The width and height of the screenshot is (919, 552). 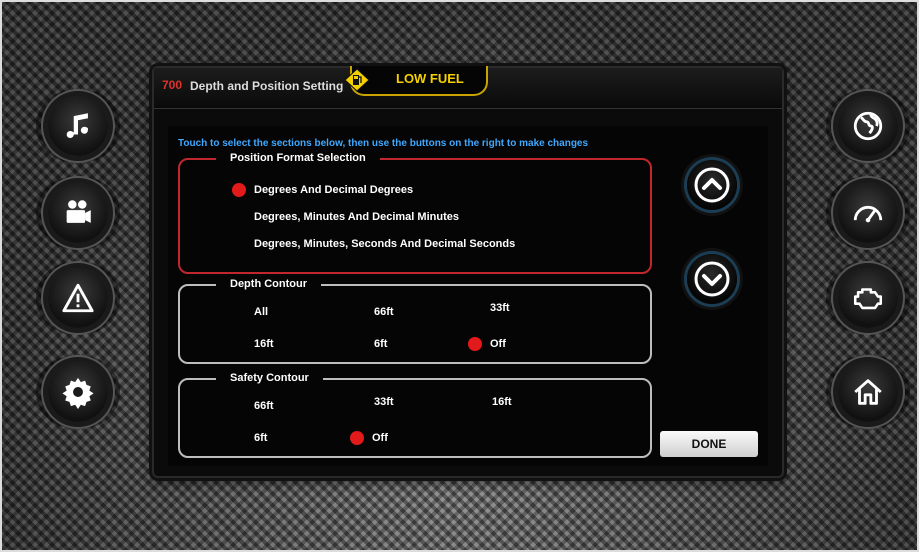 I want to click on depth-option-16ft: 16ft, so click(x=264, y=344).